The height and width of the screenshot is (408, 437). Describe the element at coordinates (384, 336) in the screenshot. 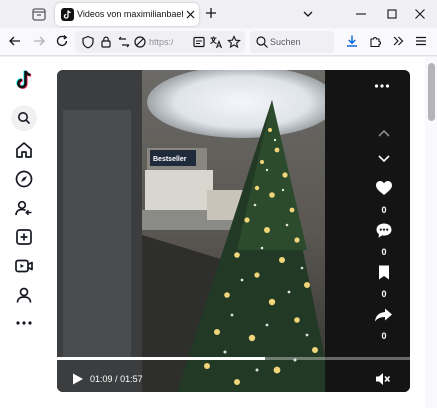

I see `shares-count: 0` at that location.